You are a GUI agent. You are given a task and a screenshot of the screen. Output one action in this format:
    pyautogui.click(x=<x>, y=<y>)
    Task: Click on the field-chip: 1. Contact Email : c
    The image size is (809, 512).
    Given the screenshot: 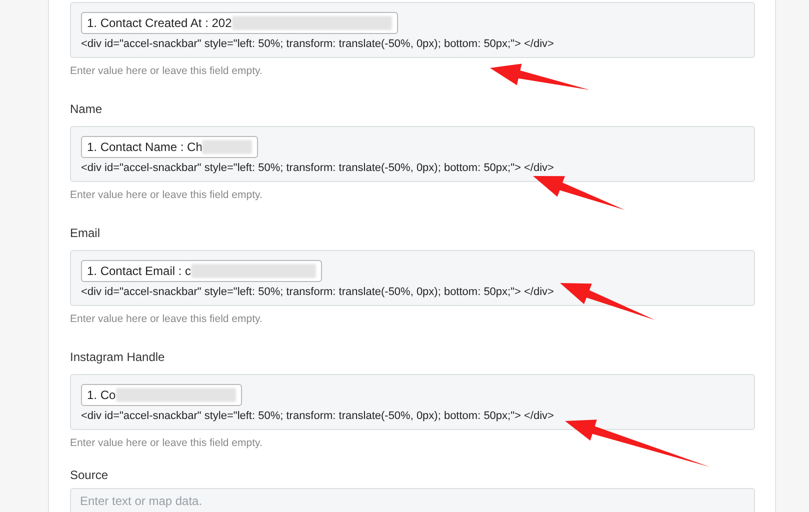 What is the action you would take?
    pyautogui.click(x=201, y=271)
    